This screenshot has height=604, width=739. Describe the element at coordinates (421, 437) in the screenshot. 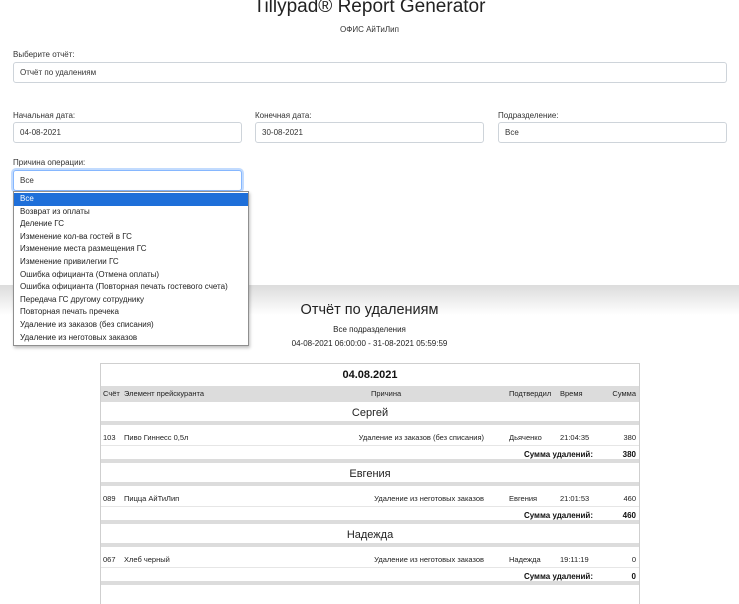

I see `cell-reason: Удаление из заказов (без списания)` at that location.